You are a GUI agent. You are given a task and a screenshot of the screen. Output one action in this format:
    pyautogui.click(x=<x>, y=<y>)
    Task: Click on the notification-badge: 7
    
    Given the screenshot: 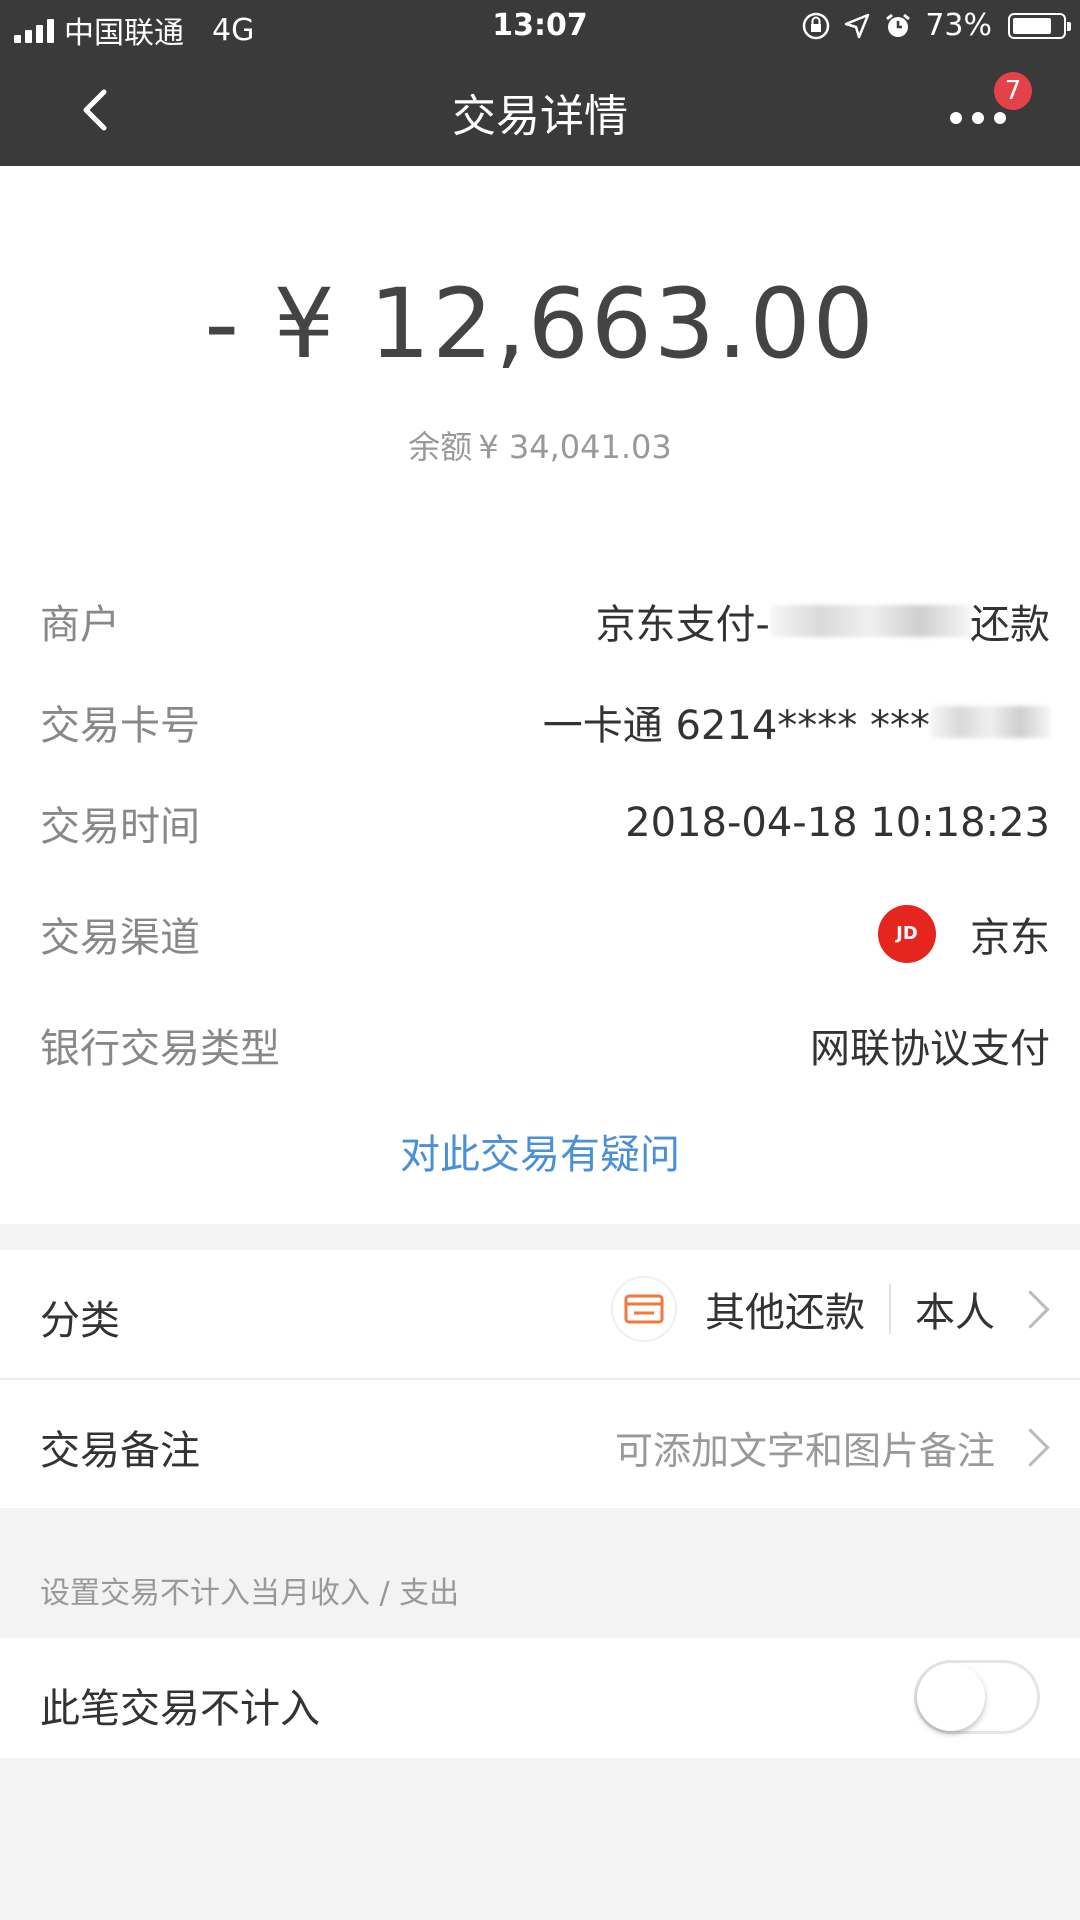 What is the action you would take?
    pyautogui.click(x=1013, y=91)
    